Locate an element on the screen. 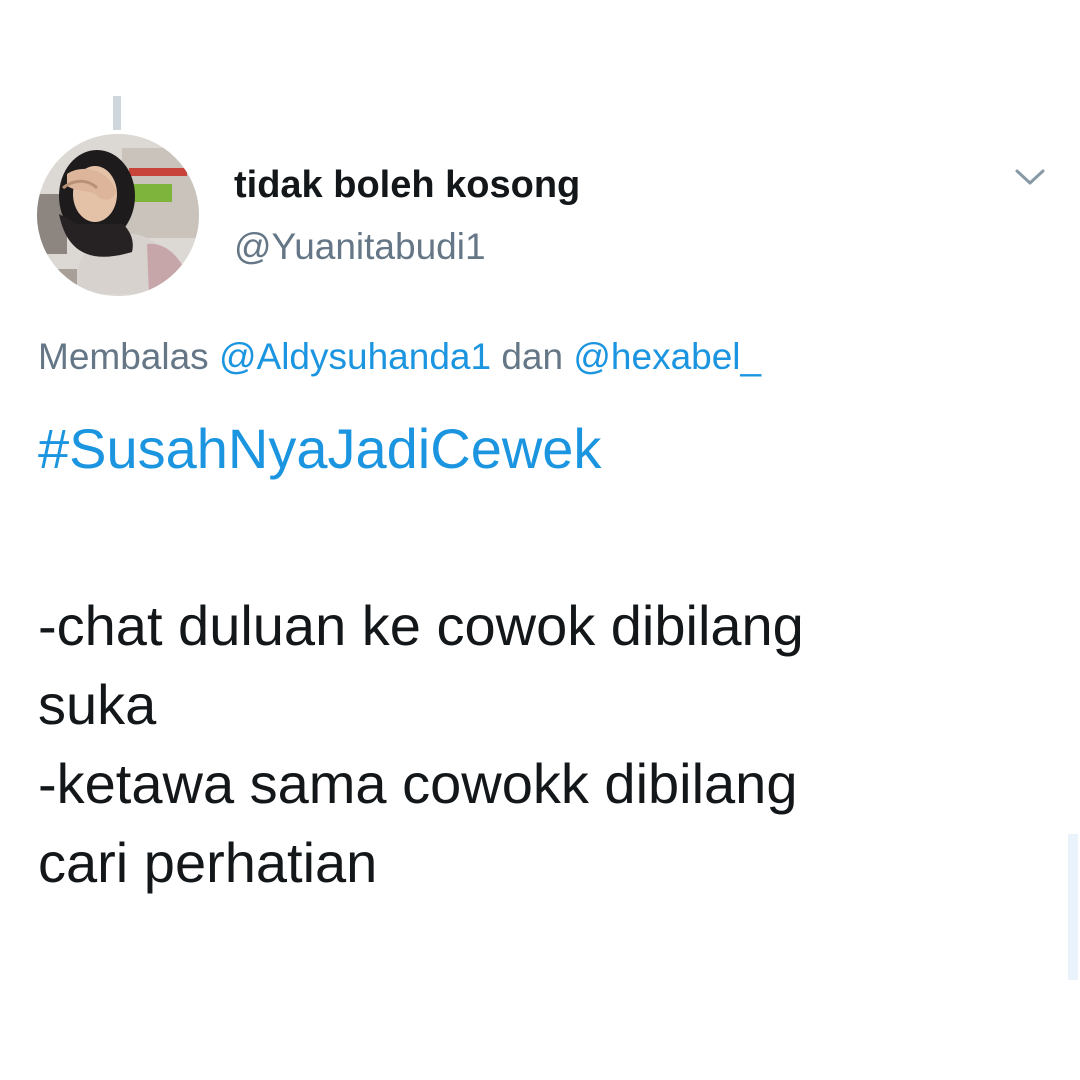  reply-prefix: Membalas is located at coordinates (123, 356).